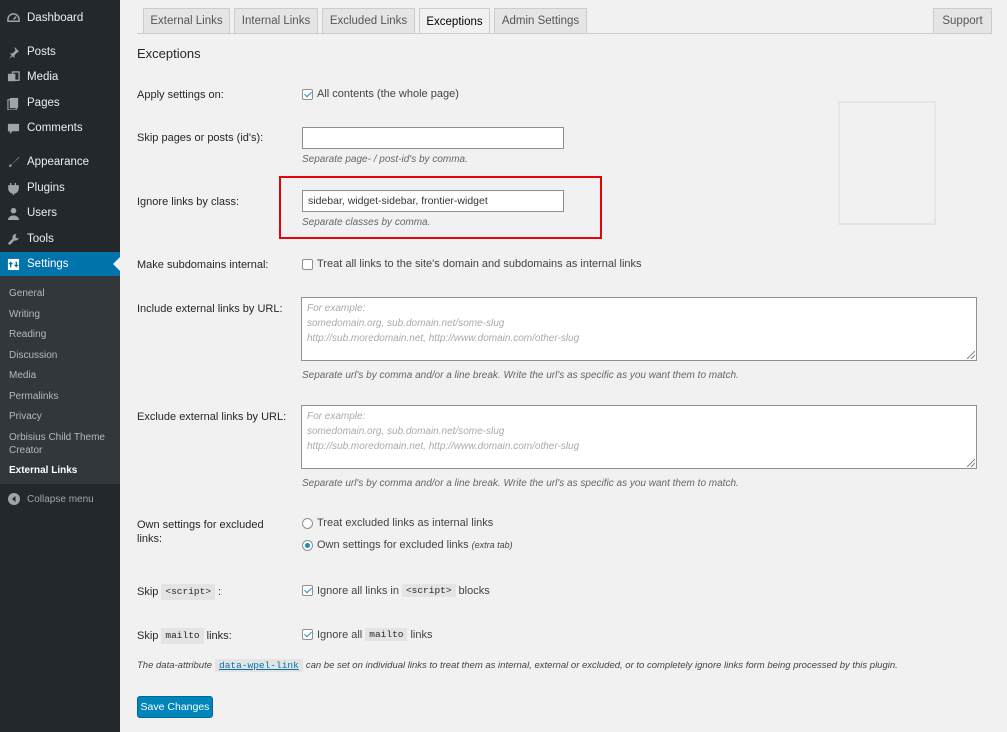 The width and height of the screenshot is (1007, 732). What do you see at coordinates (388, 94) in the screenshot?
I see `apply-option-text: All contents (the whole page)` at bounding box center [388, 94].